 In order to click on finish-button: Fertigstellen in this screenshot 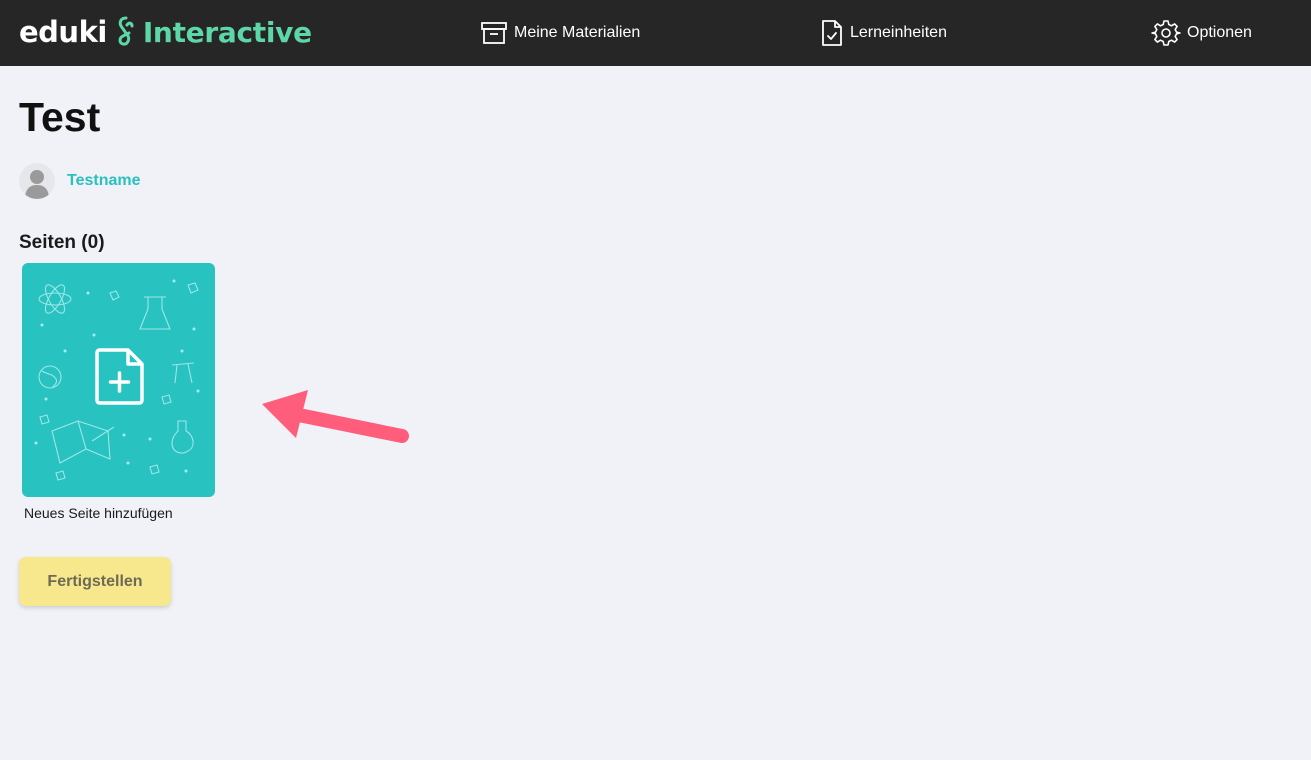, I will do `click(95, 581)`.